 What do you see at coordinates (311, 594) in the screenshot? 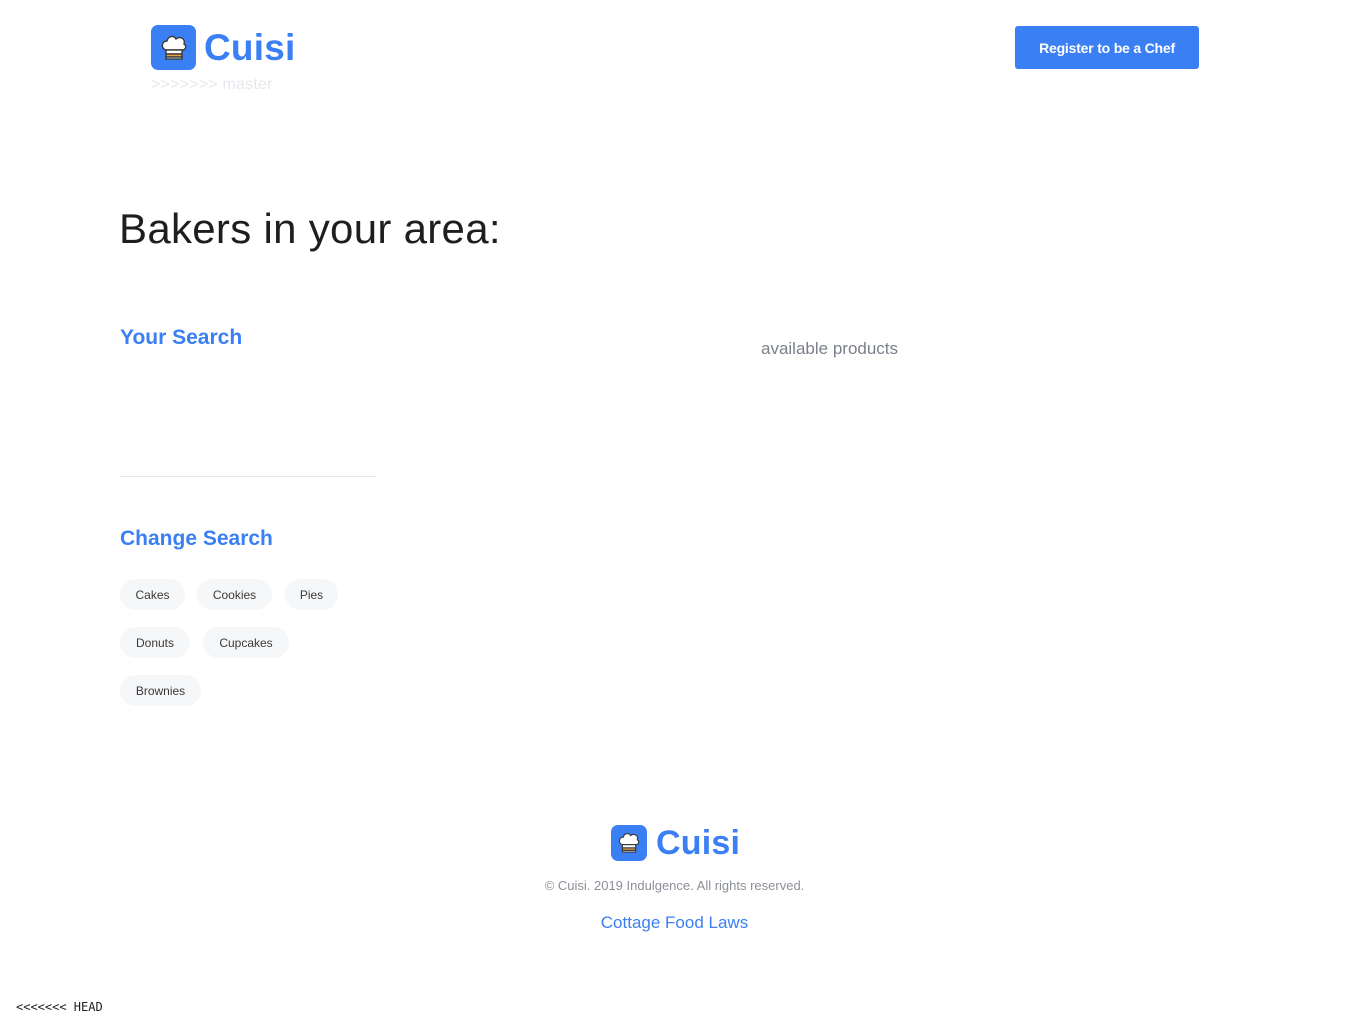
I see `category-chip-pies: Pies` at bounding box center [311, 594].